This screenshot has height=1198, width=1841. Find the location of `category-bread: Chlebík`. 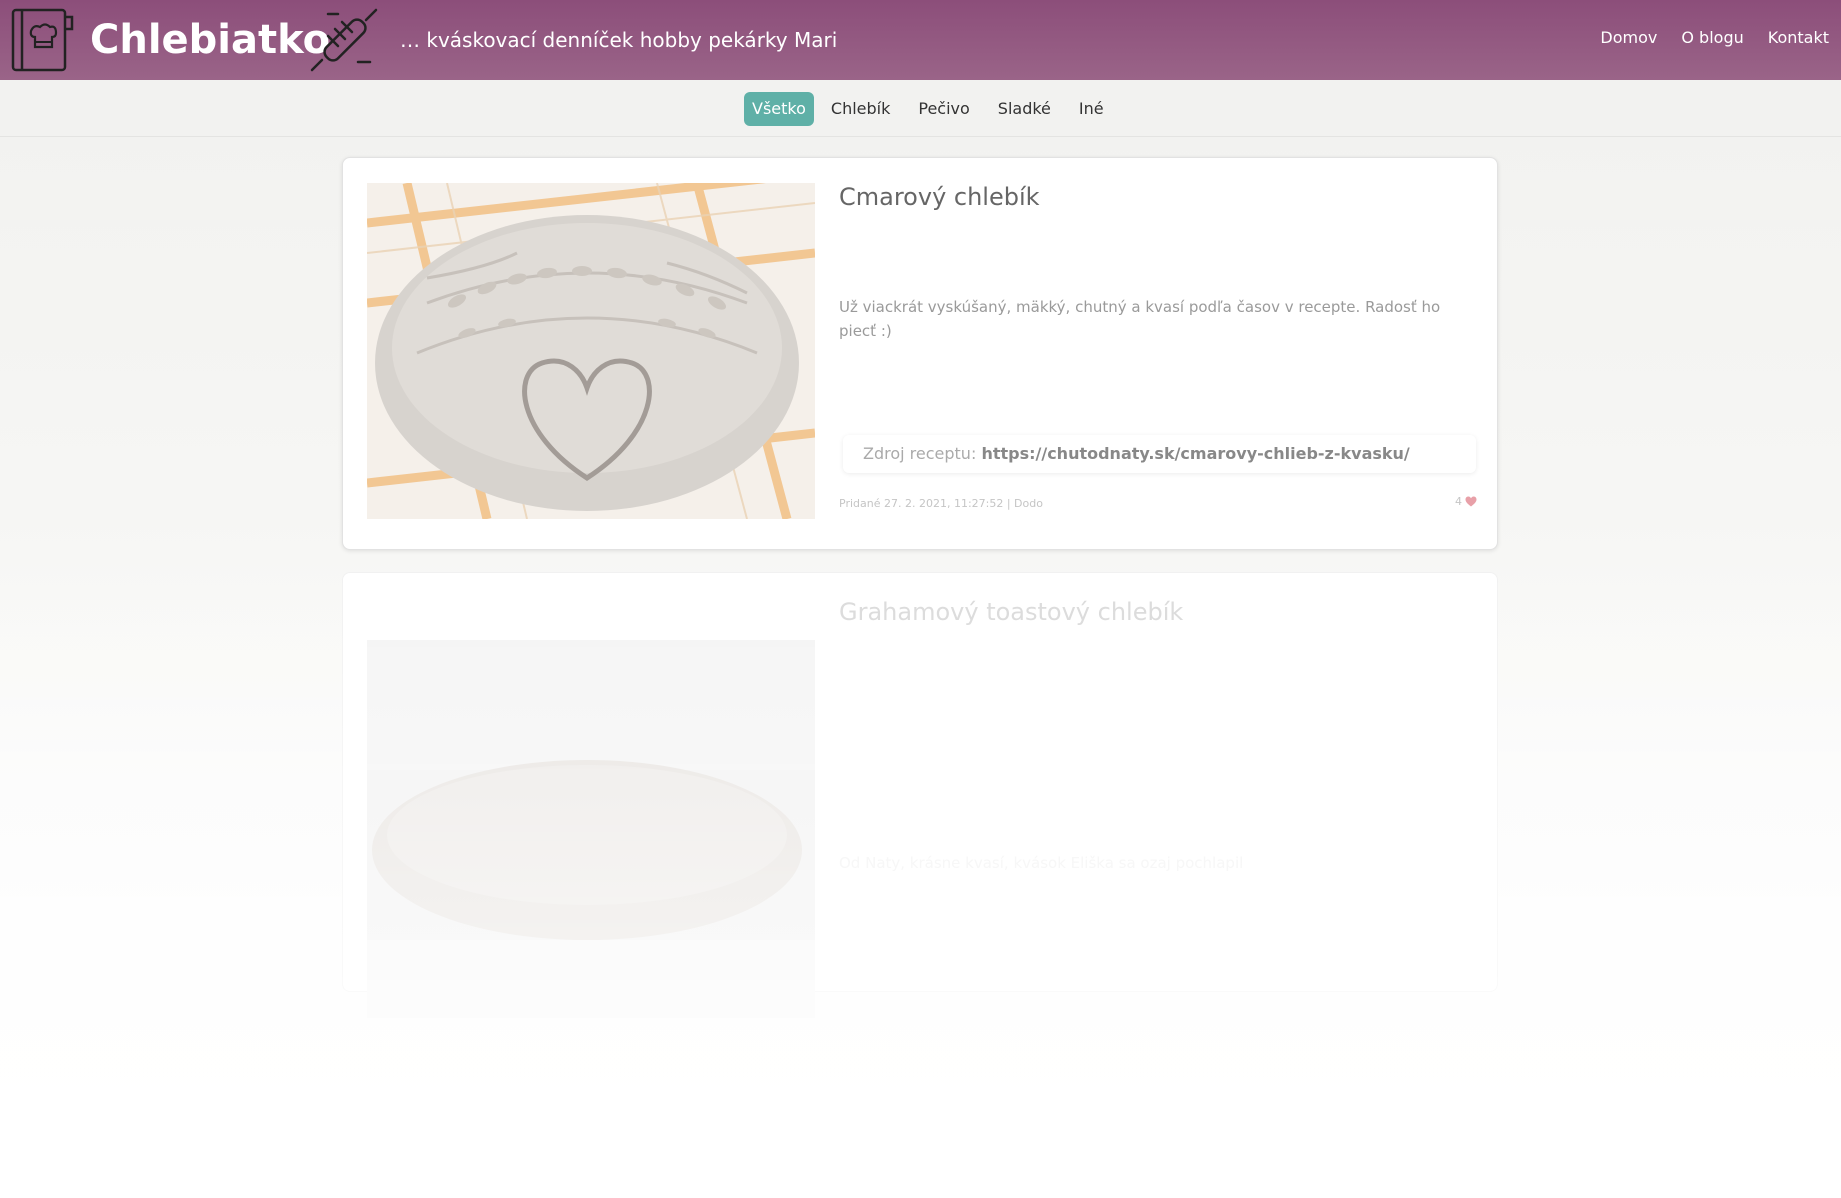

category-bread: Chlebík is located at coordinates (860, 109).